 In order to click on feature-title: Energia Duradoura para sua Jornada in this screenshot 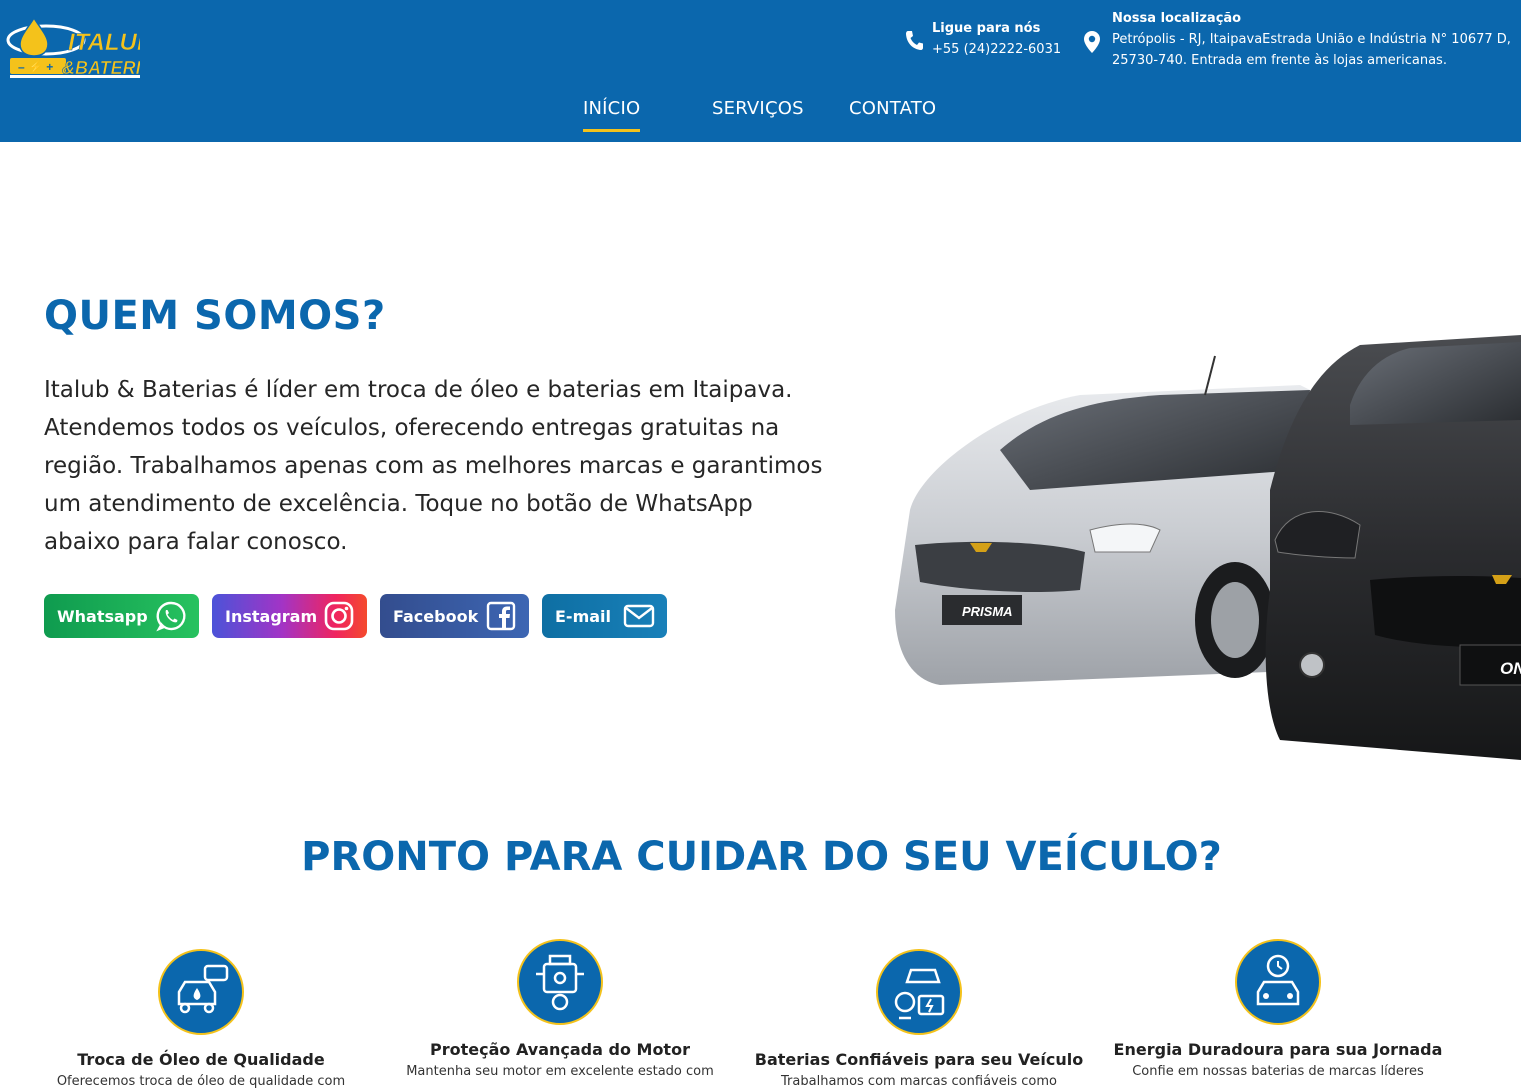, I will do `click(1278, 1049)`.